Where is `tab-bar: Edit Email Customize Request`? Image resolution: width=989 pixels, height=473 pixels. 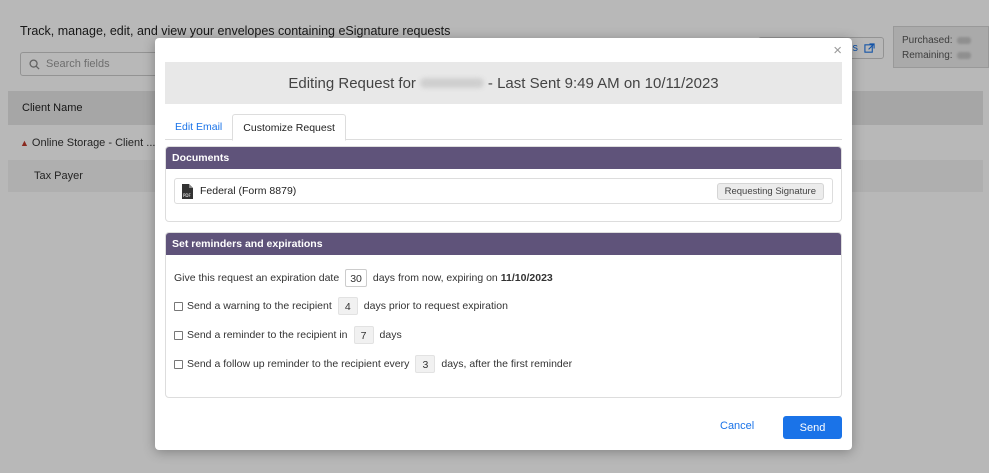
tab-bar: Edit Email Customize Request is located at coordinates (503, 127).